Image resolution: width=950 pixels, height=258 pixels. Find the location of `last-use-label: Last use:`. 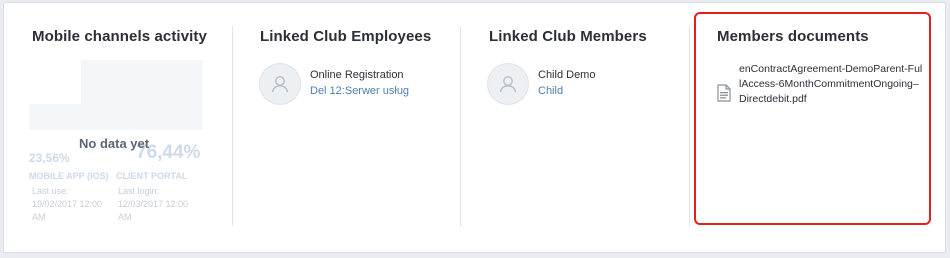

last-use-label: Last use: is located at coordinates (50, 191).